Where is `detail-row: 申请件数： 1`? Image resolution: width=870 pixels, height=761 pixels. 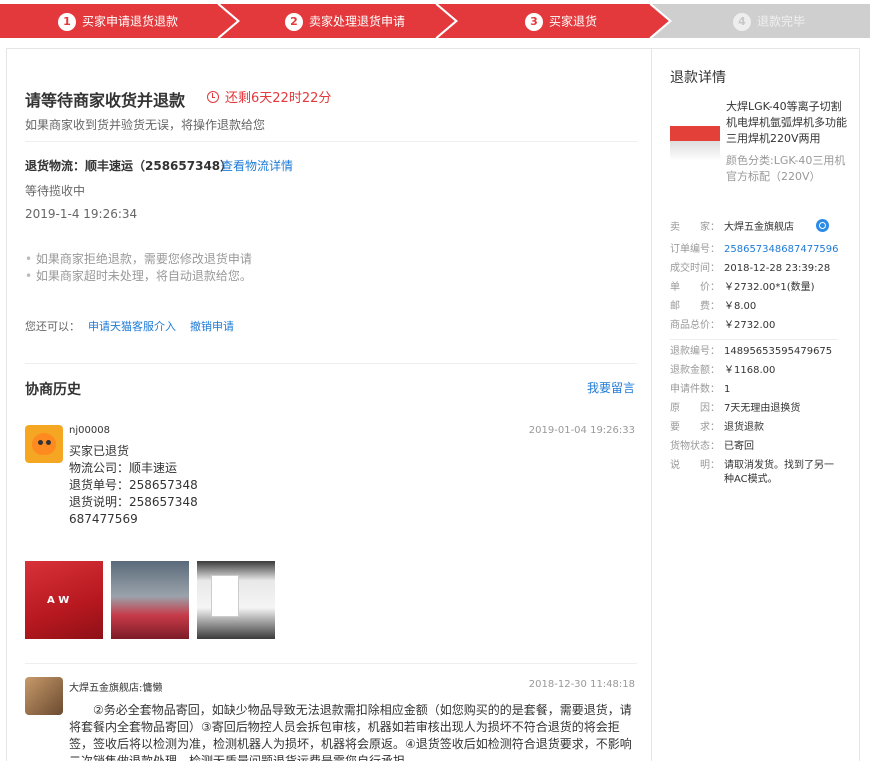 detail-row: 申请件数： 1 is located at coordinates (700, 390).